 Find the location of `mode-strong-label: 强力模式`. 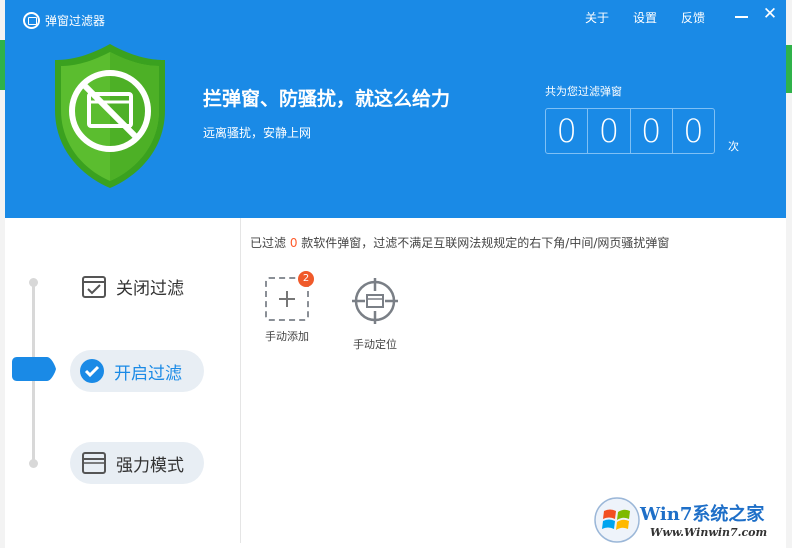

mode-strong-label: 强力模式 is located at coordinates (150, 465).